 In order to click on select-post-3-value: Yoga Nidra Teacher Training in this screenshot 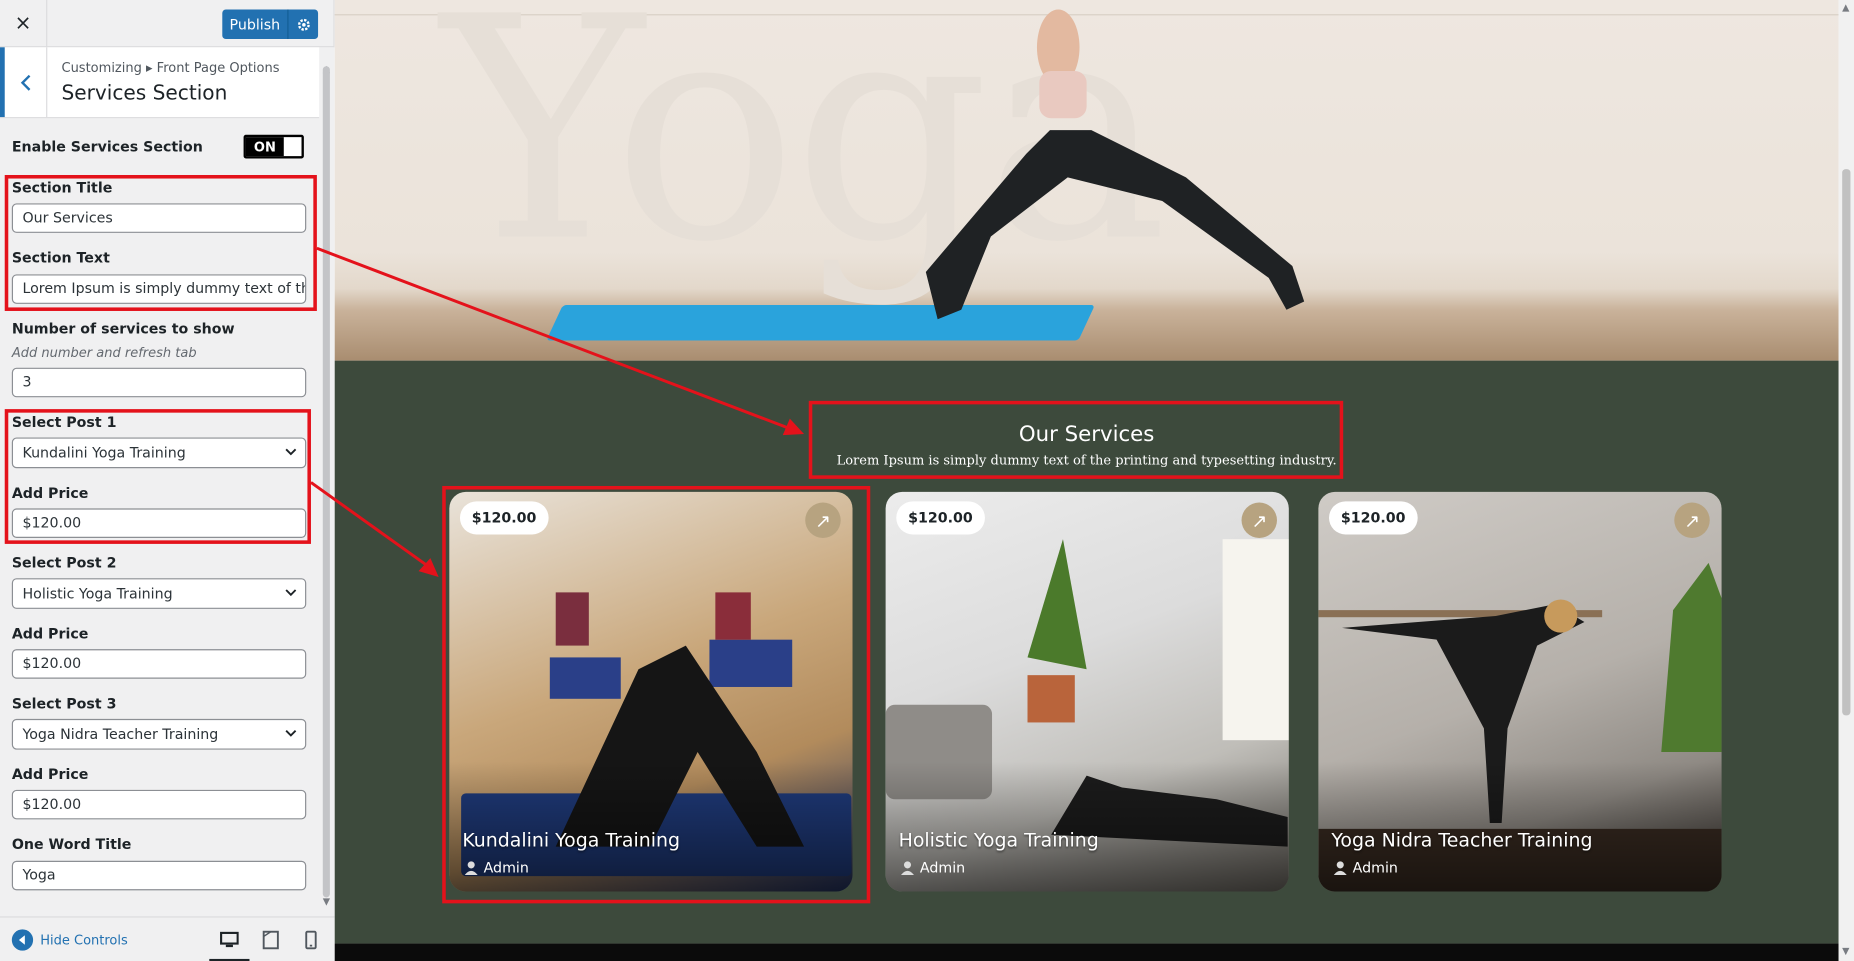, I will do `click(120, 734)`.